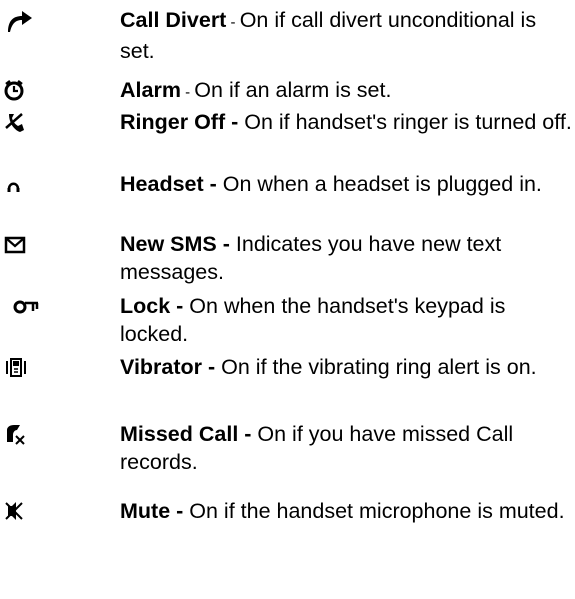 This screenshot has width=575, height=599. I want to click on item-name: Missed Call -, so click(189, 434).